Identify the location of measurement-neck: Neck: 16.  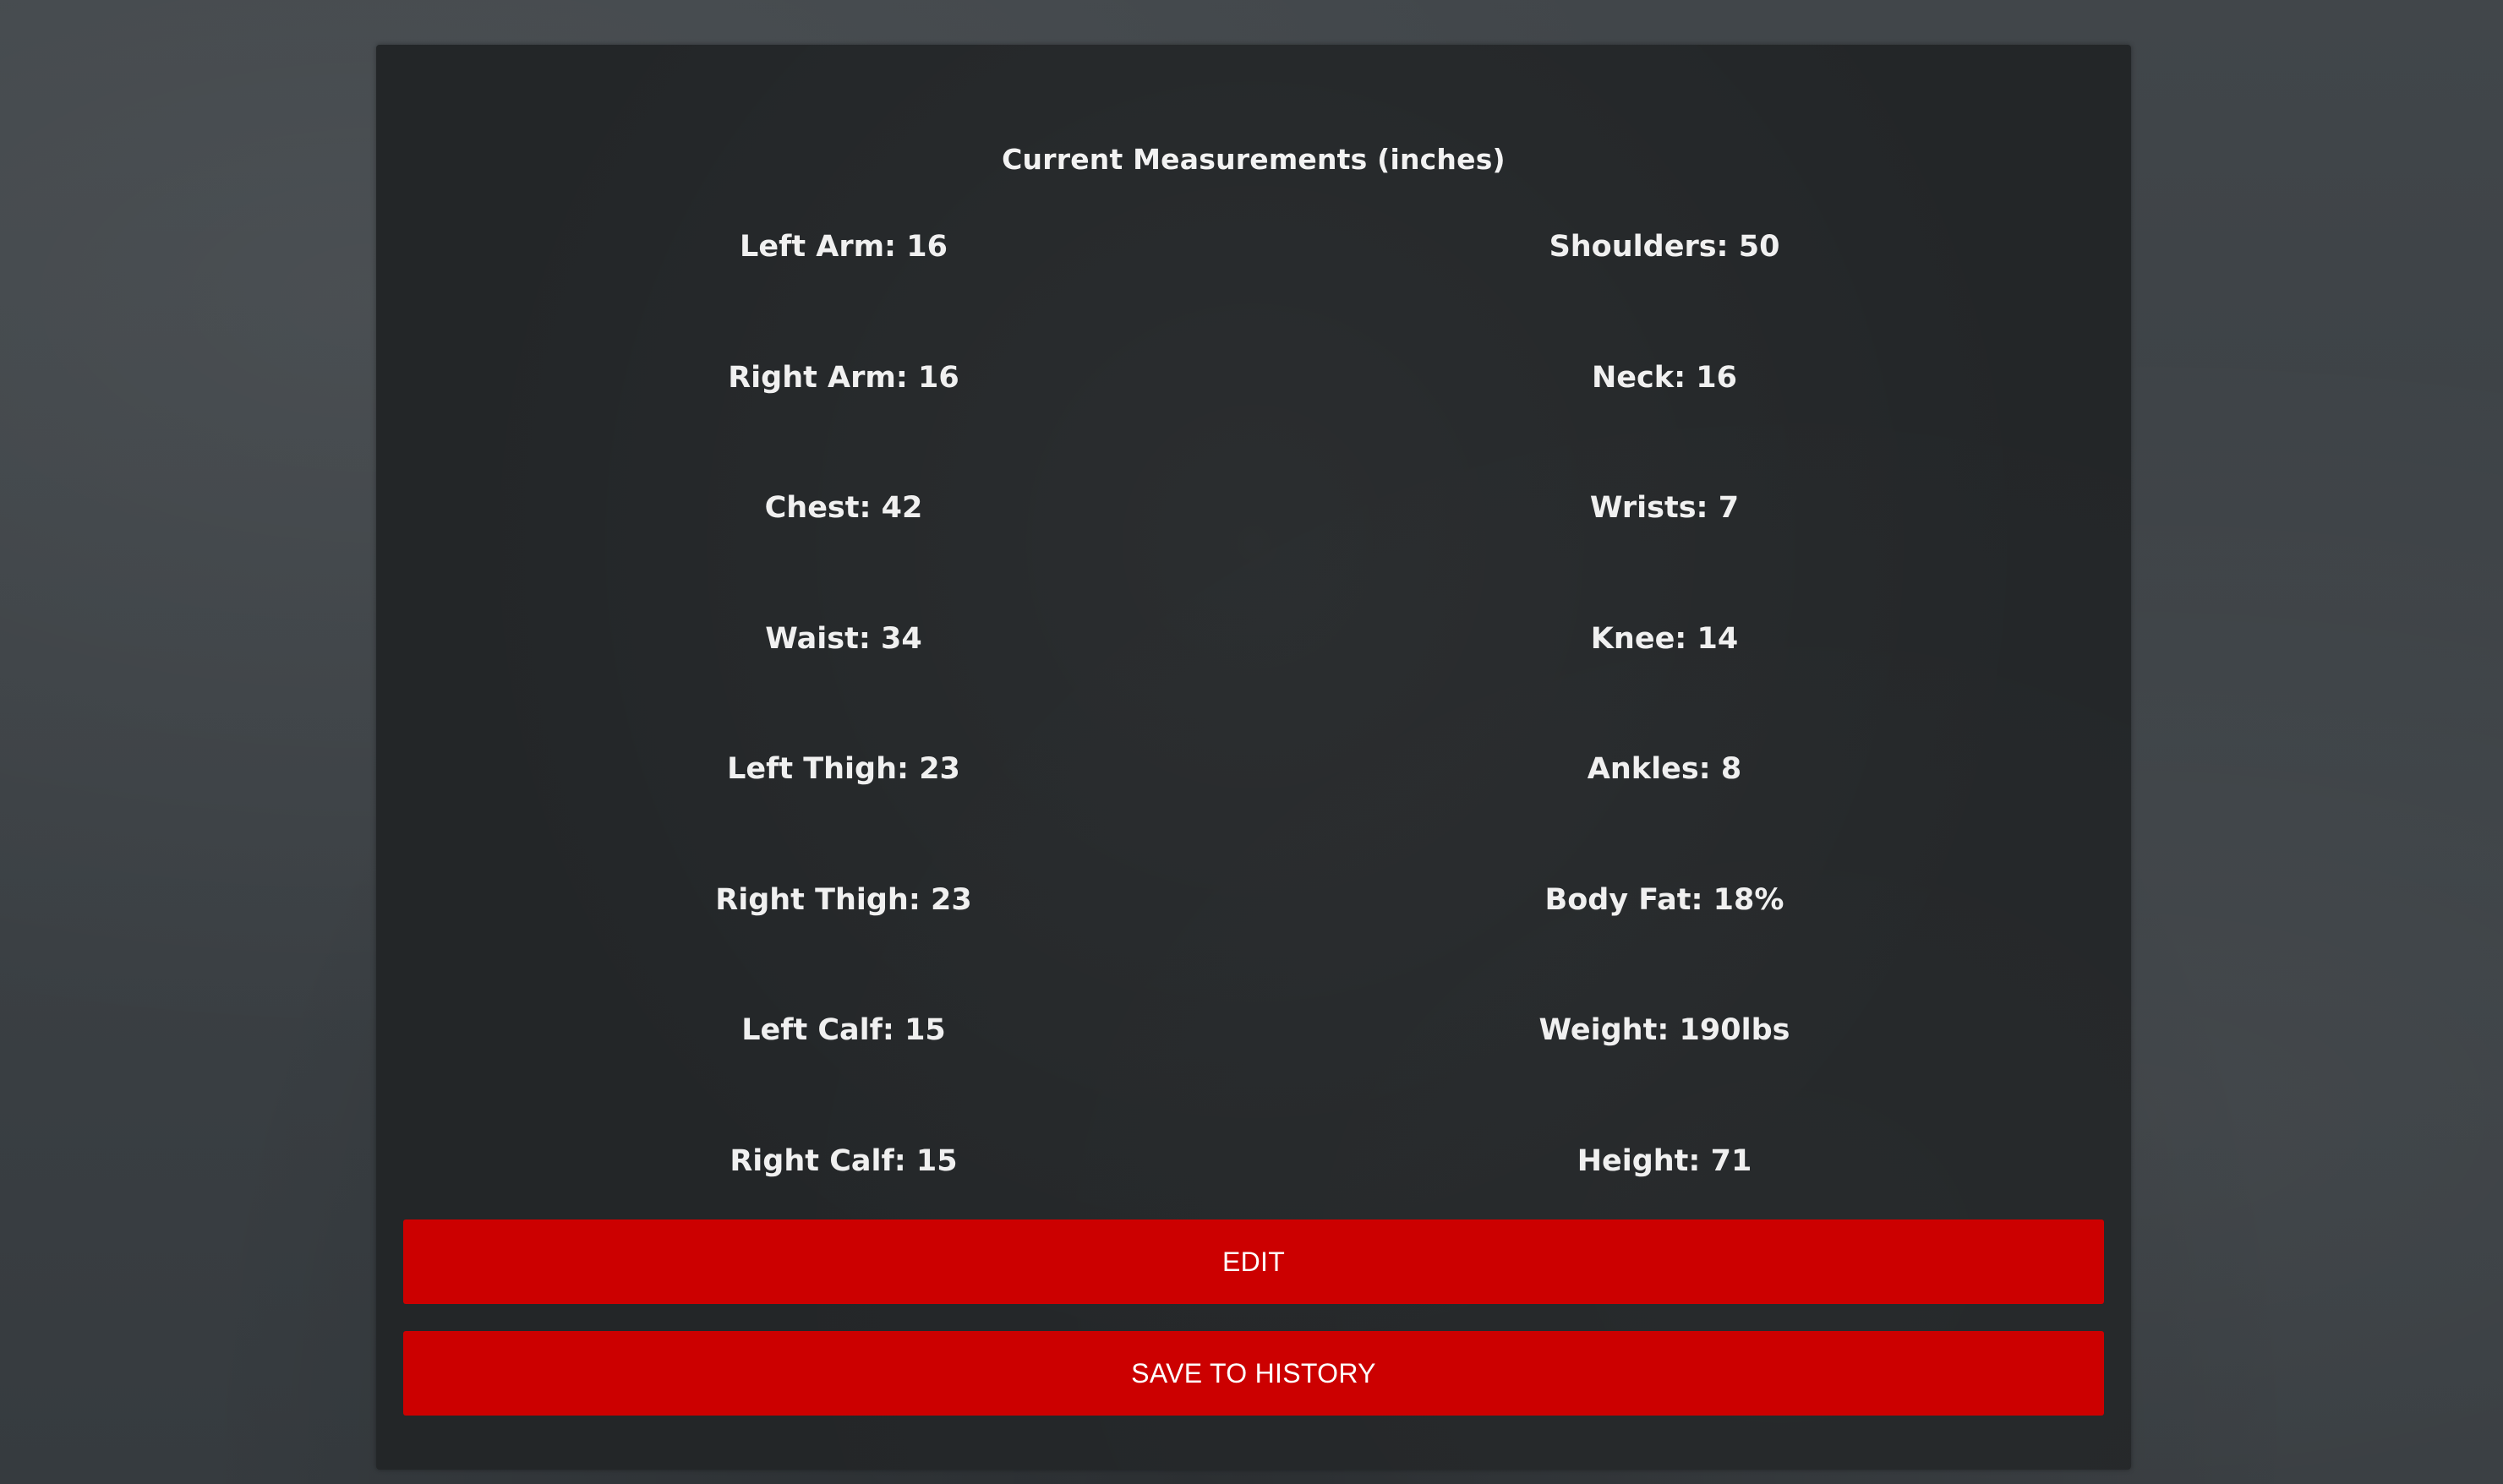
(1664, 378).